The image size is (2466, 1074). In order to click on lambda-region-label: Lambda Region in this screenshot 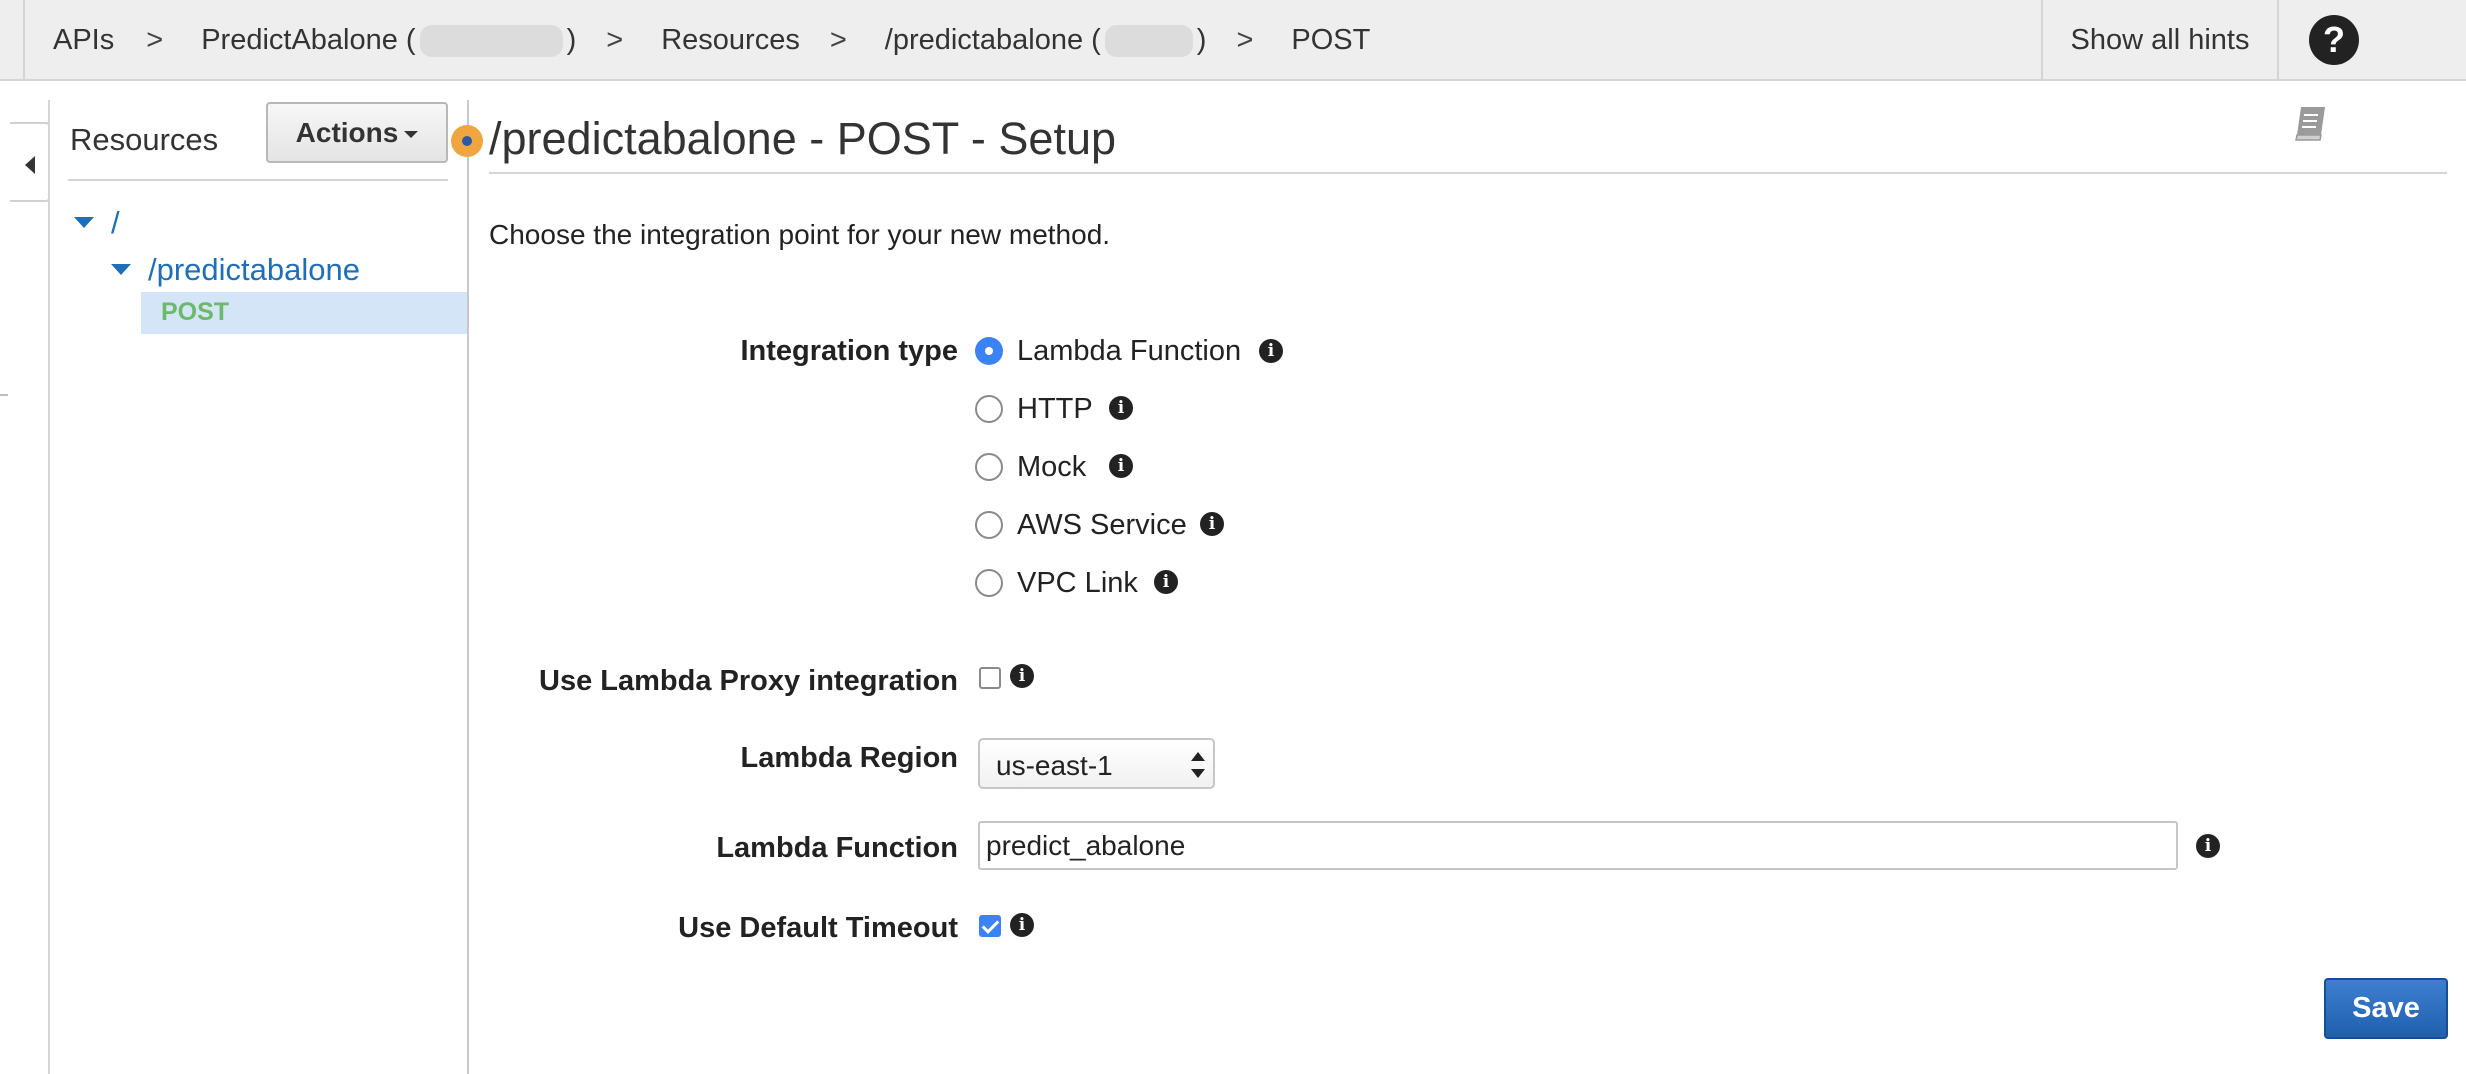, I will do `click(849, 758)`.